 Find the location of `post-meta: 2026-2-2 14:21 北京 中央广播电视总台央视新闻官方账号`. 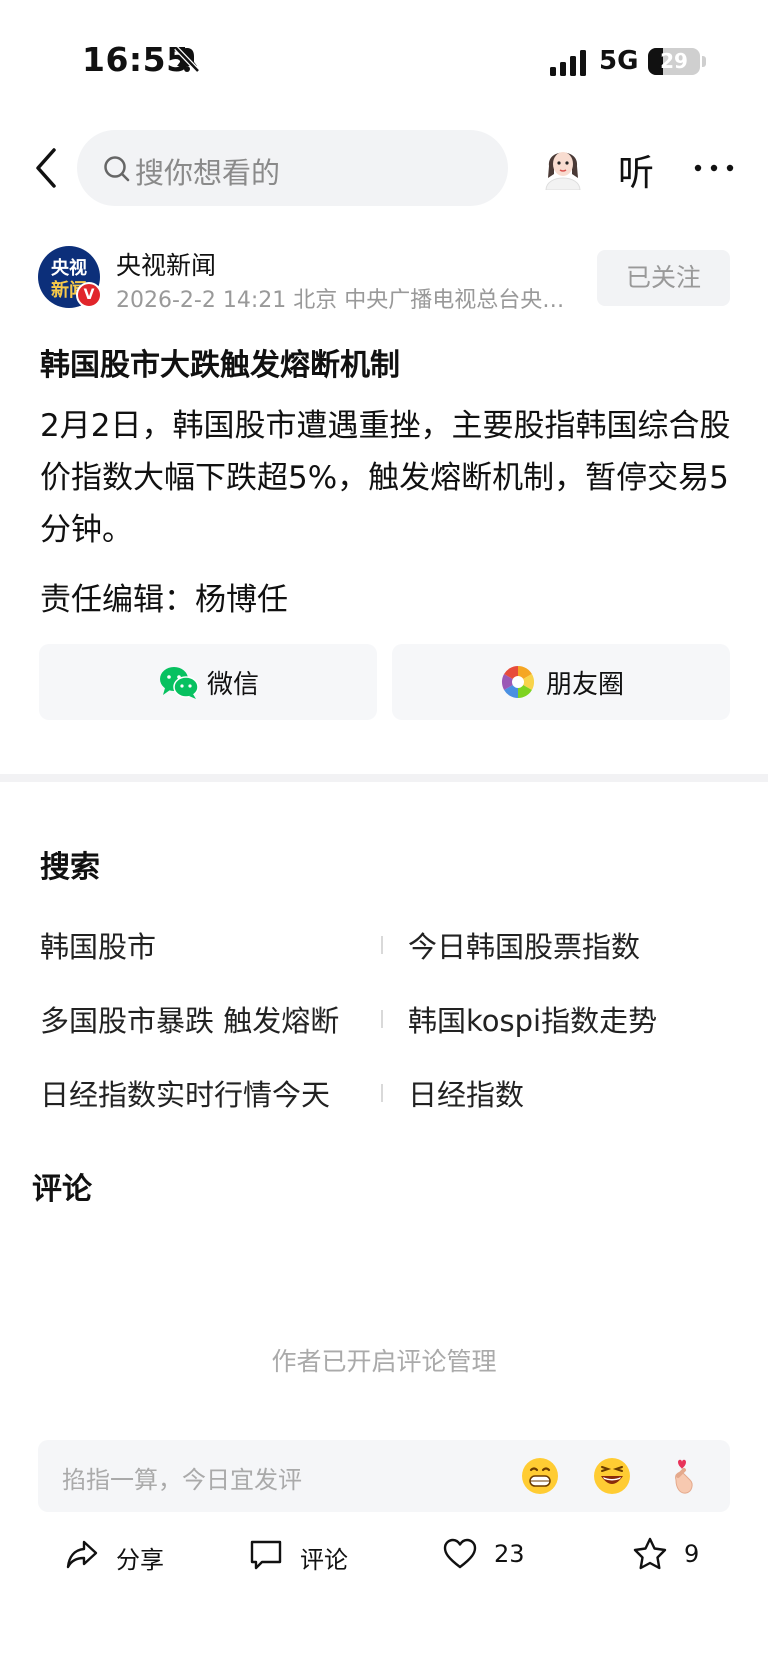

post-meta: 2026-2-2 14:21 北京 中央广播电视总台央视新闻官方账号 is located at coordinates (349, 300).